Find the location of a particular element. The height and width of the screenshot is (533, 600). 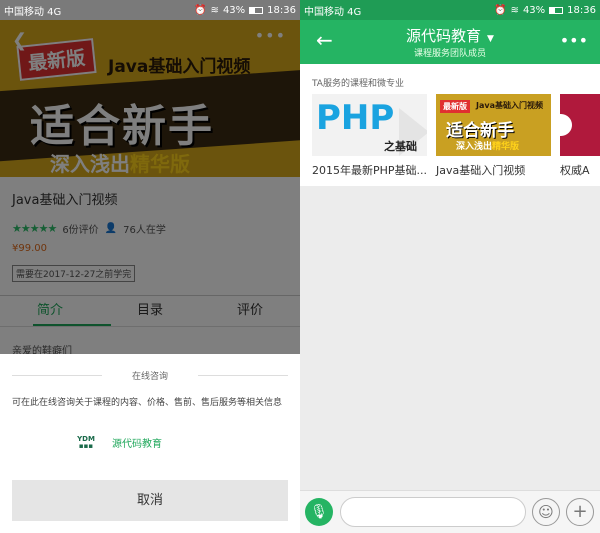

chat-title: 源代码教育 ▼ is located at coordinates (450, 35).